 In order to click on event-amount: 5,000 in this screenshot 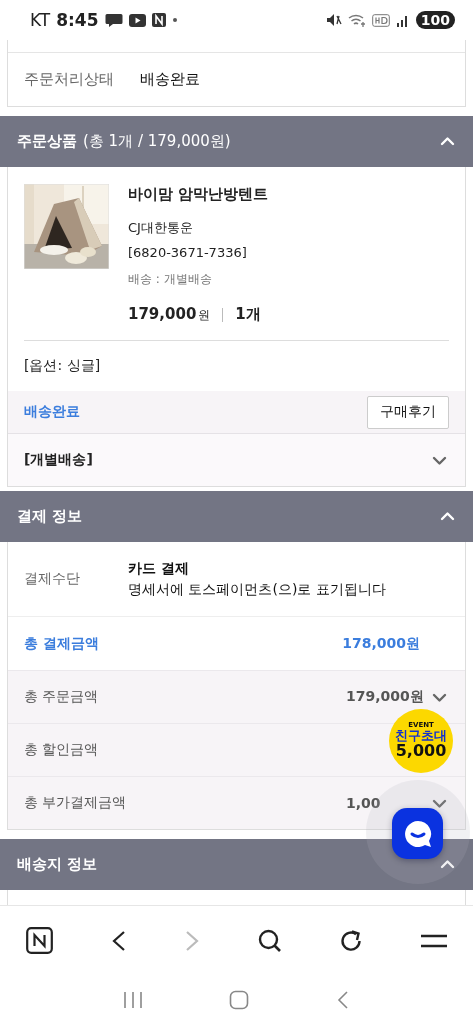, I will do `click(421, 751)`.